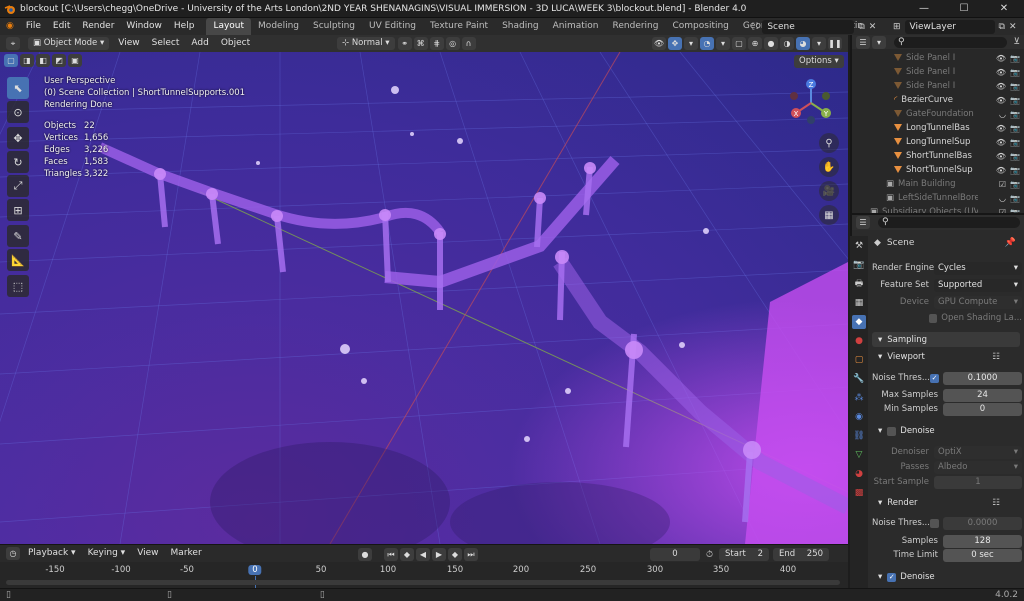  What do you see at coordinates (404, 43) in the screenshot?
I see `pivot-icon: ⚭` at bounding box center [404, 43].